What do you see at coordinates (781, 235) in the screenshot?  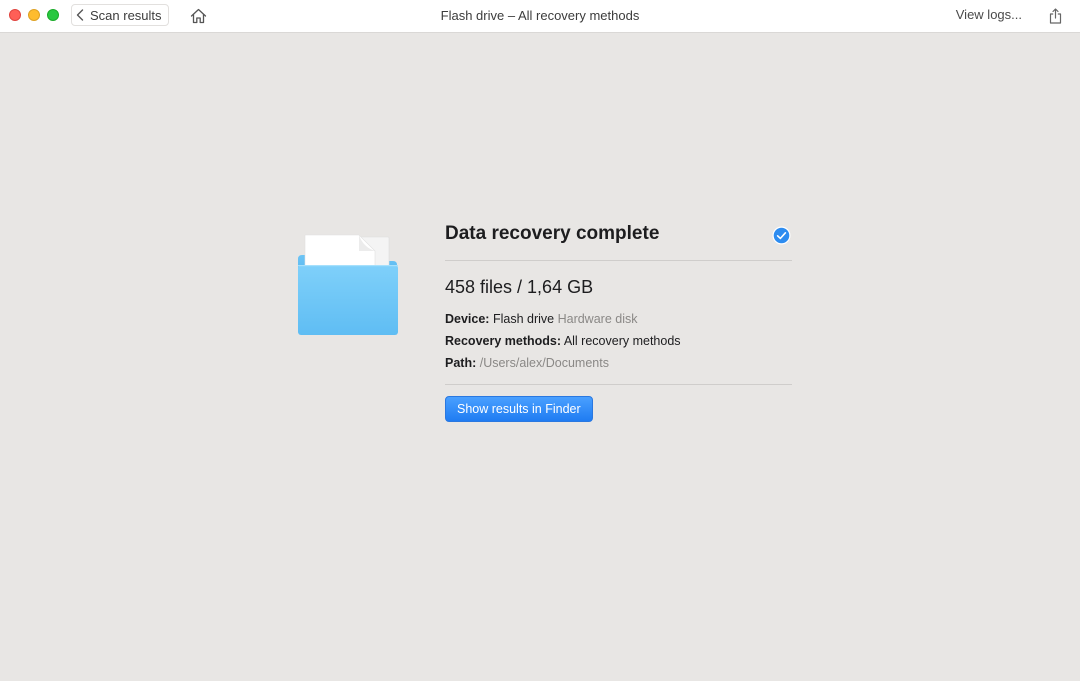 I see `checkmark-circle-icon` at bounding box center [781, 235].